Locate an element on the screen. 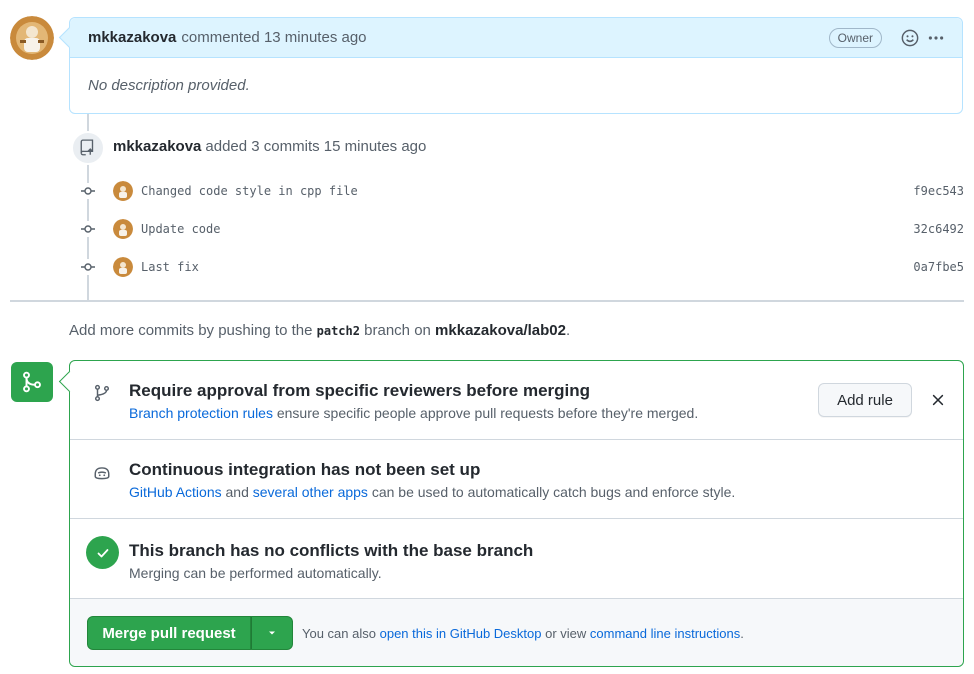 The image size is (974, 674). commits-summary: mkkazakova added 3 commits 15 minutes ago is located at coordinates (269, 146).